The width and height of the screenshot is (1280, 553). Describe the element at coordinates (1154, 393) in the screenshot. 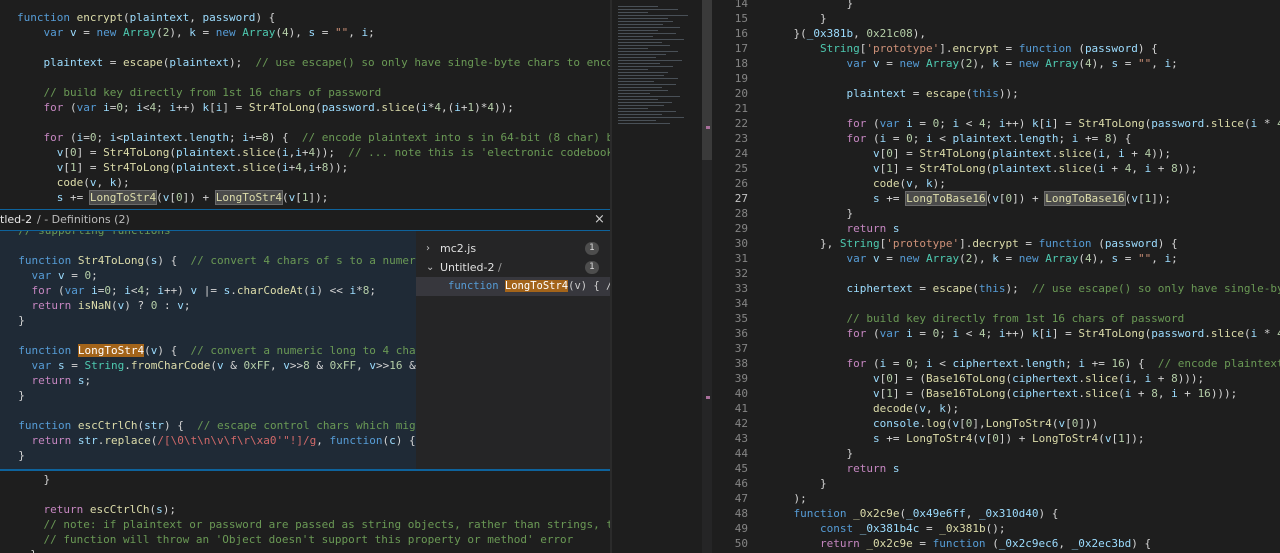

I see `code-token: 8` at that location.